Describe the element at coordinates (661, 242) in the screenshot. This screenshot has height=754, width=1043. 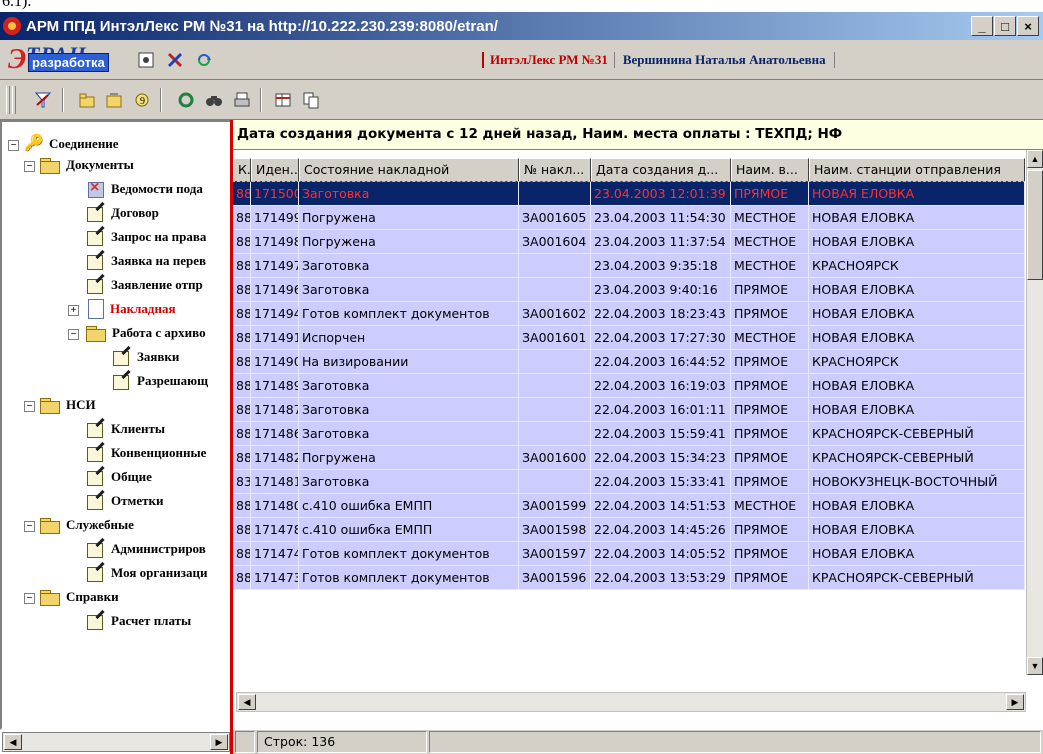
I see `table-cell: 23.04.2003 11:37:54` at that location.